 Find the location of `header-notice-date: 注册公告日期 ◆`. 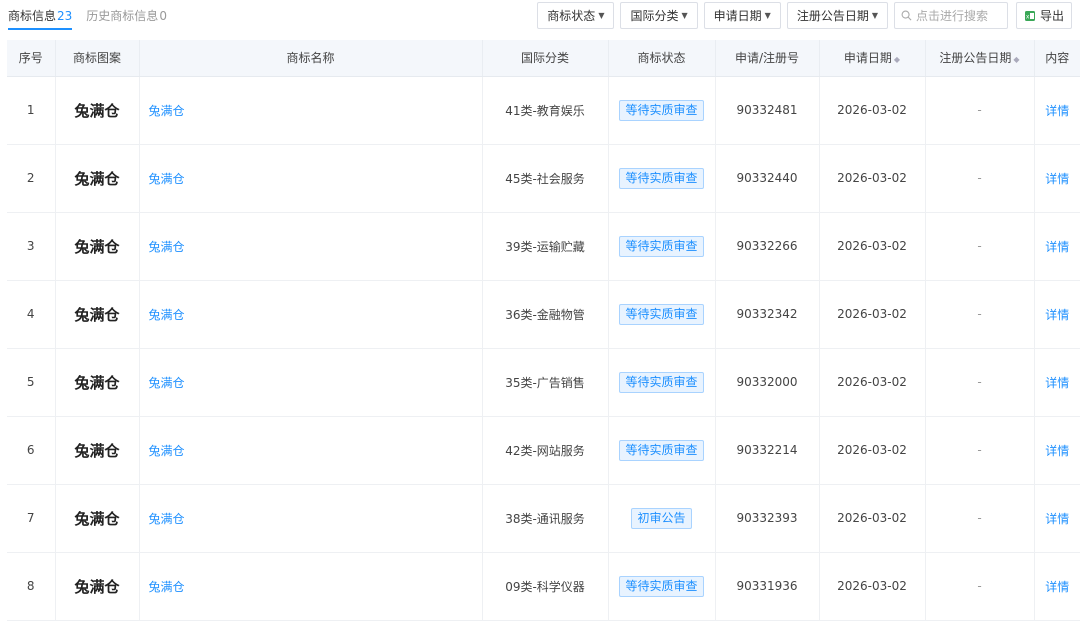

header-notice-date: 注册公告日期 ◆ is located at coordinates (980, 58).